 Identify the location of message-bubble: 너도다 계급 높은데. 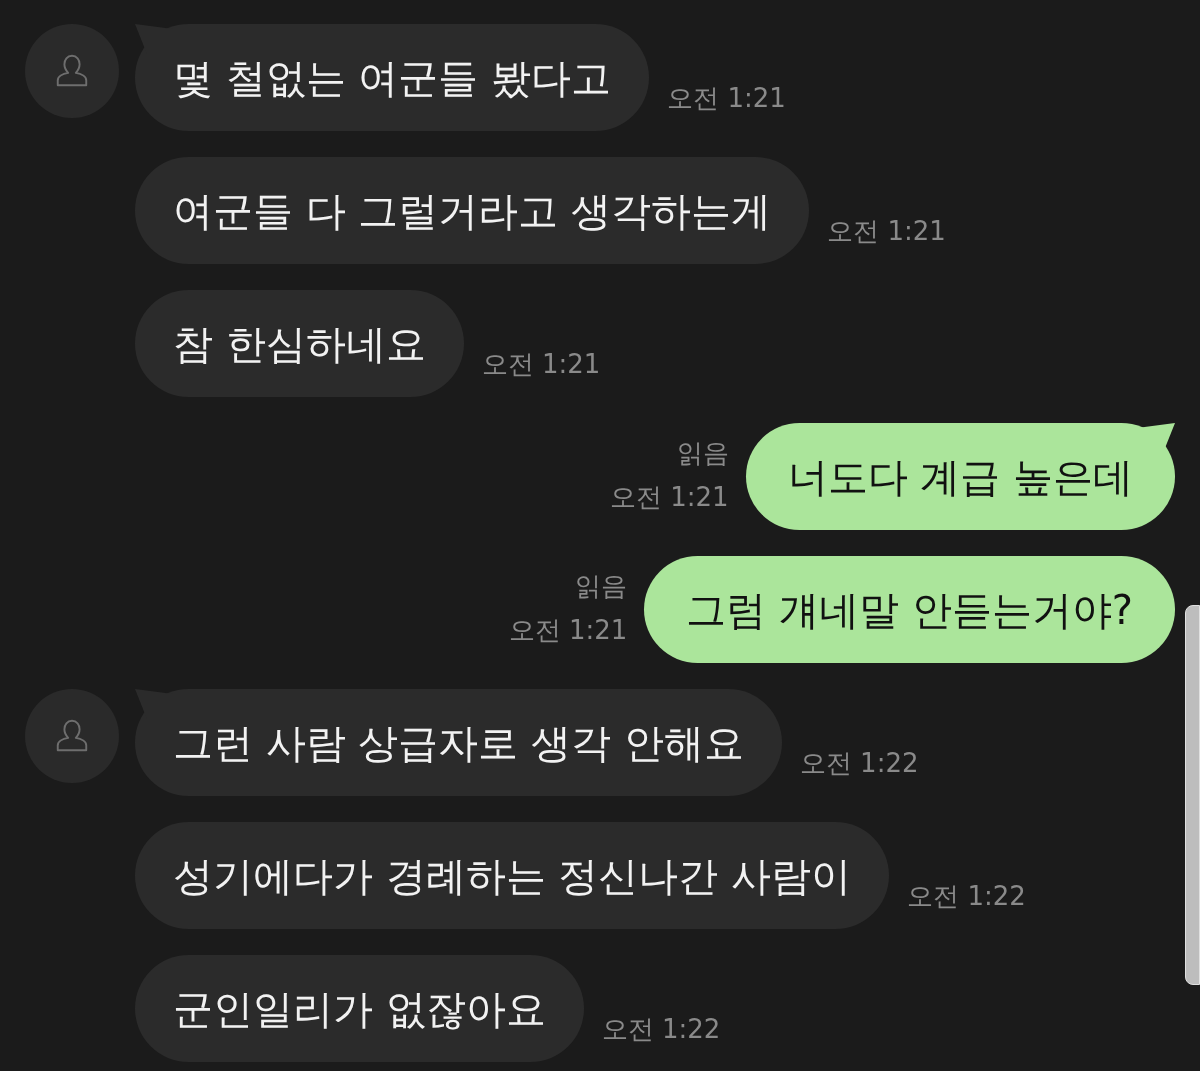
(960, 476).